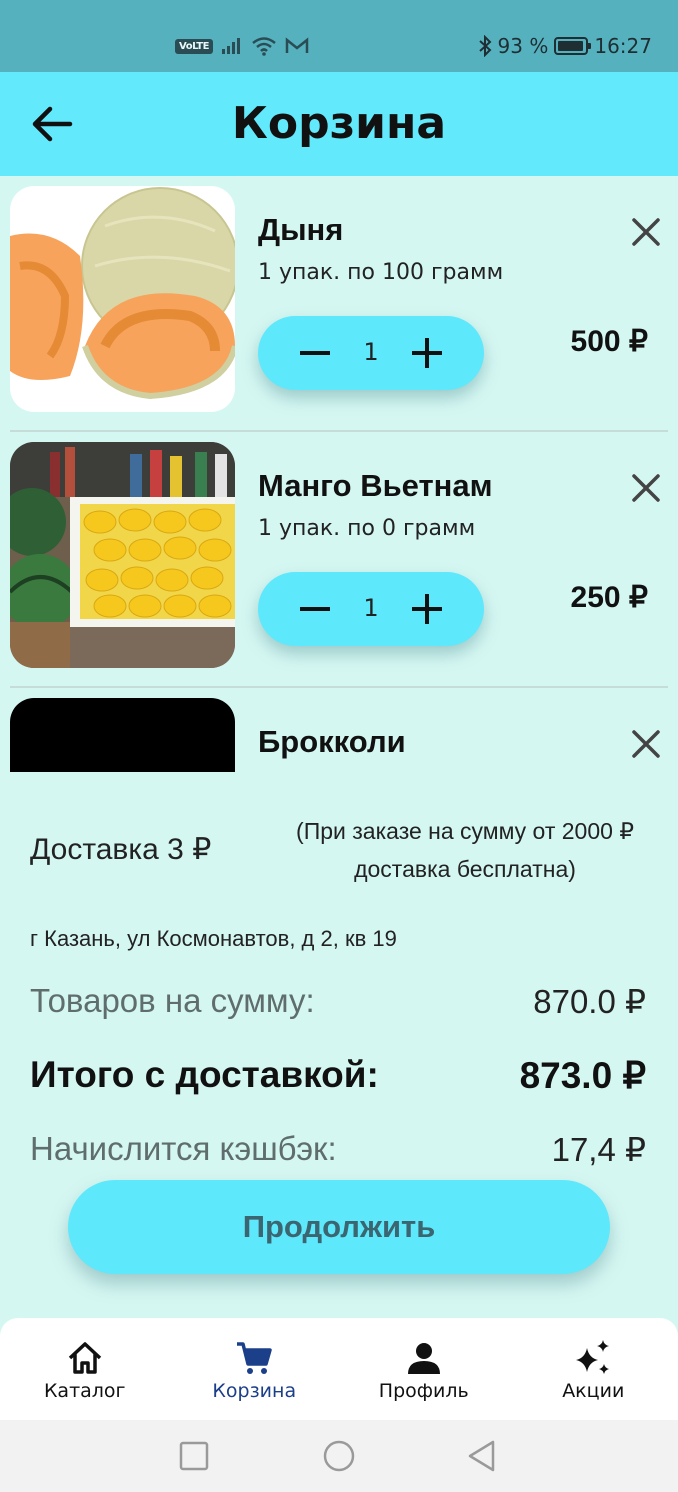 The height and width of the screenshot is (1492, 678). Describe the element at coordinates (204, 1074) in the screenshot. I see `grand-total-label: Итого с доставкой:` at that location.